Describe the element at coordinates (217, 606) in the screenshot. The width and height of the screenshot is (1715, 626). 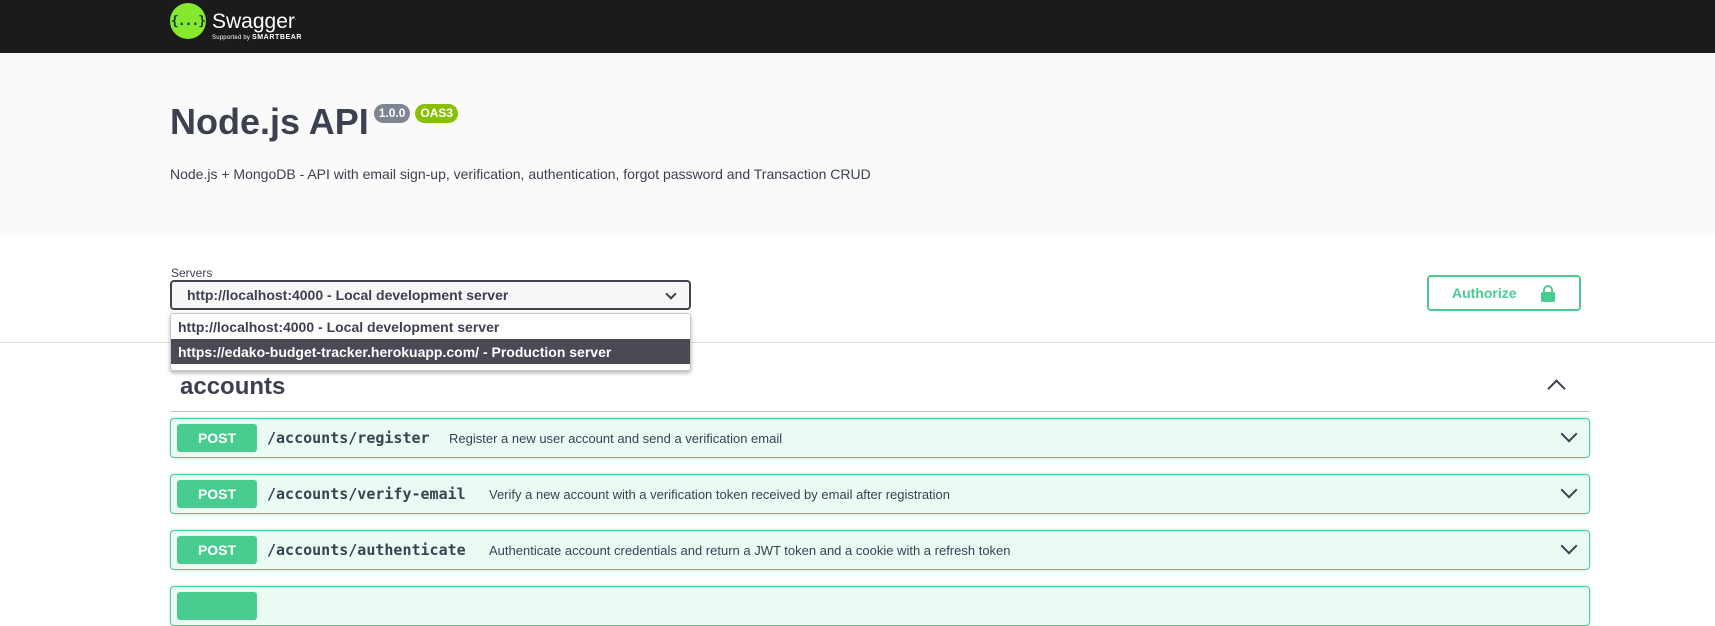
I see `method-badge` at that location.